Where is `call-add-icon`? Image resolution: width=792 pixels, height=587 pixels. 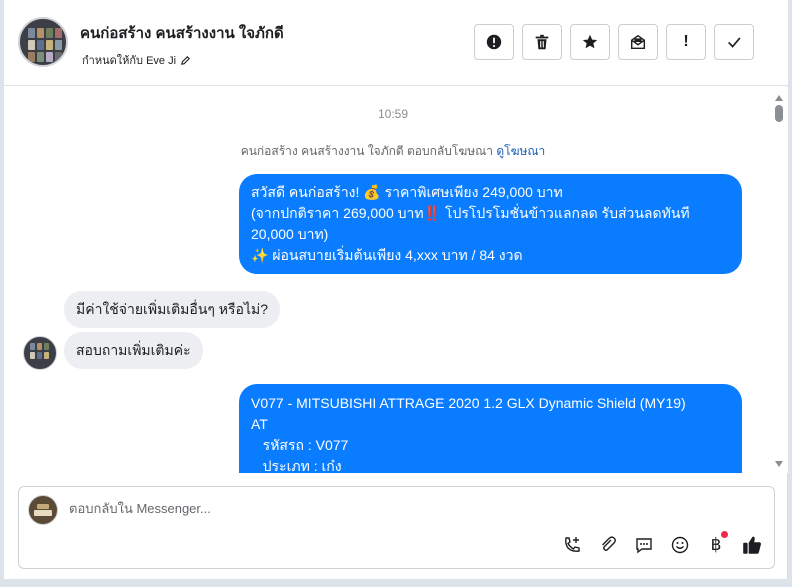 call-add-icon is located at coordinates (572, 544).